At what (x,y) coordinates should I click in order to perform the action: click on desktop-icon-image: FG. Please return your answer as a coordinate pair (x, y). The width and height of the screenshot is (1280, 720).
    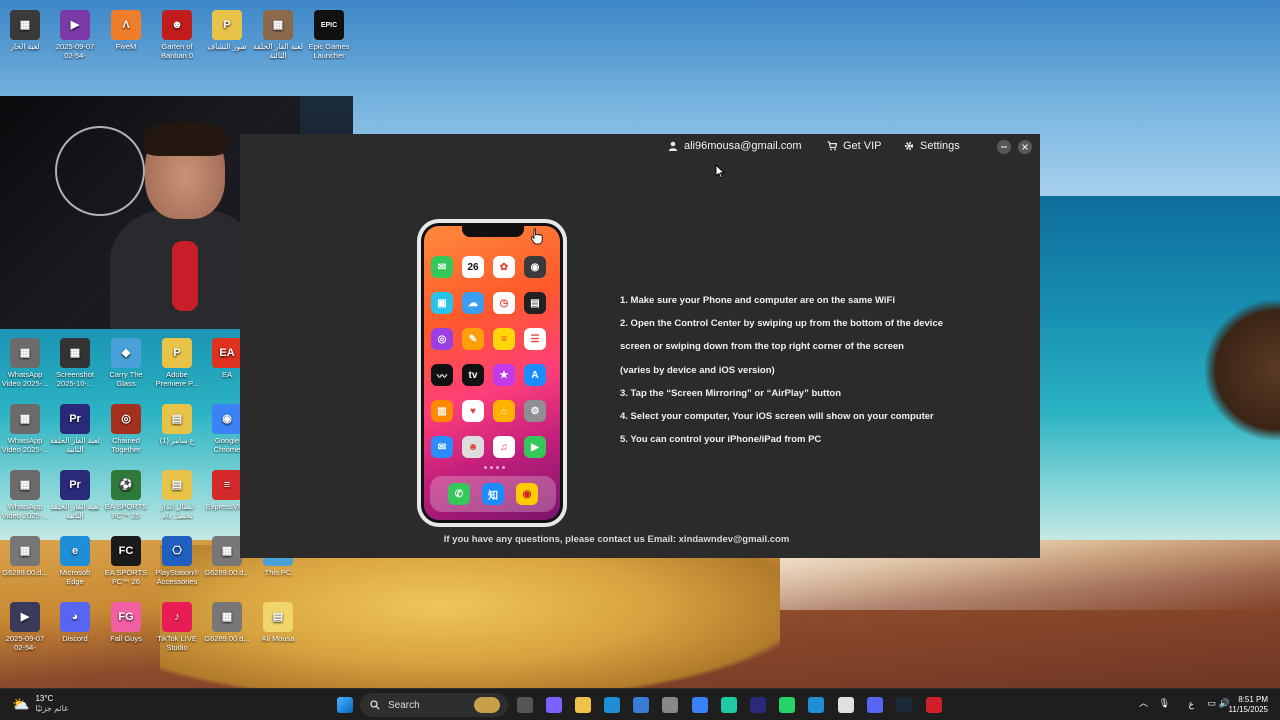
    Looking at the image, I should click on (126, 617).